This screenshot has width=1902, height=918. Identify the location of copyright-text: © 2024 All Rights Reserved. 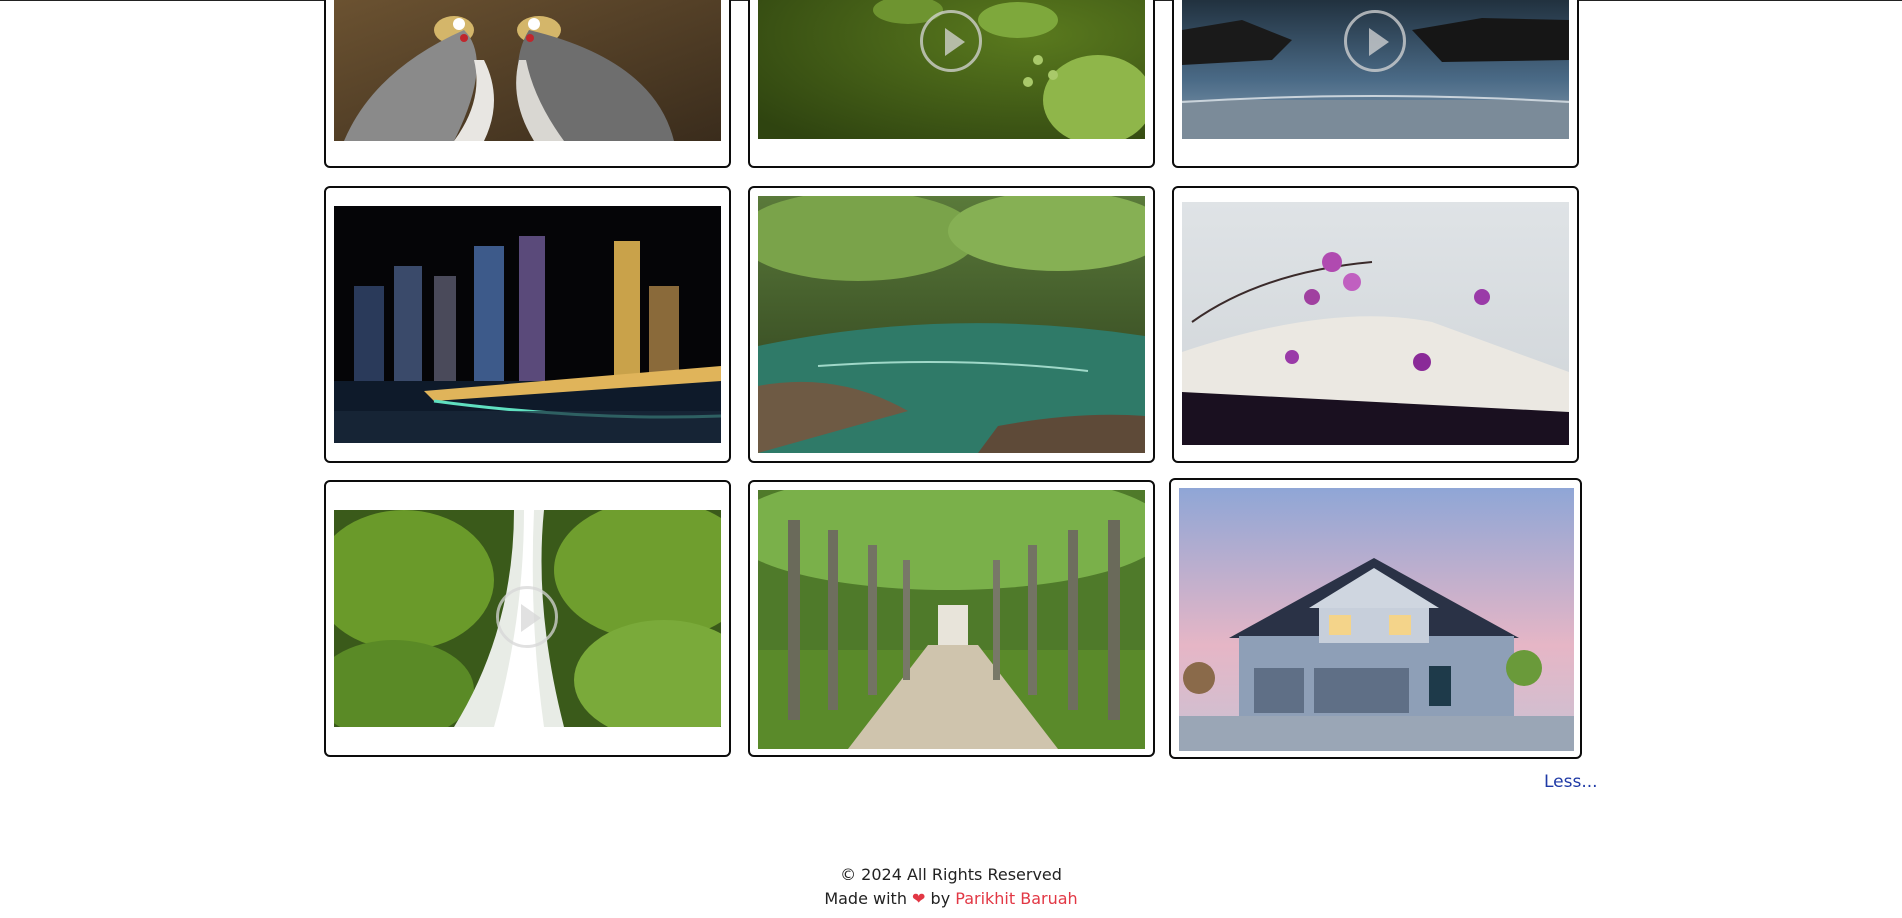
(951, 874).